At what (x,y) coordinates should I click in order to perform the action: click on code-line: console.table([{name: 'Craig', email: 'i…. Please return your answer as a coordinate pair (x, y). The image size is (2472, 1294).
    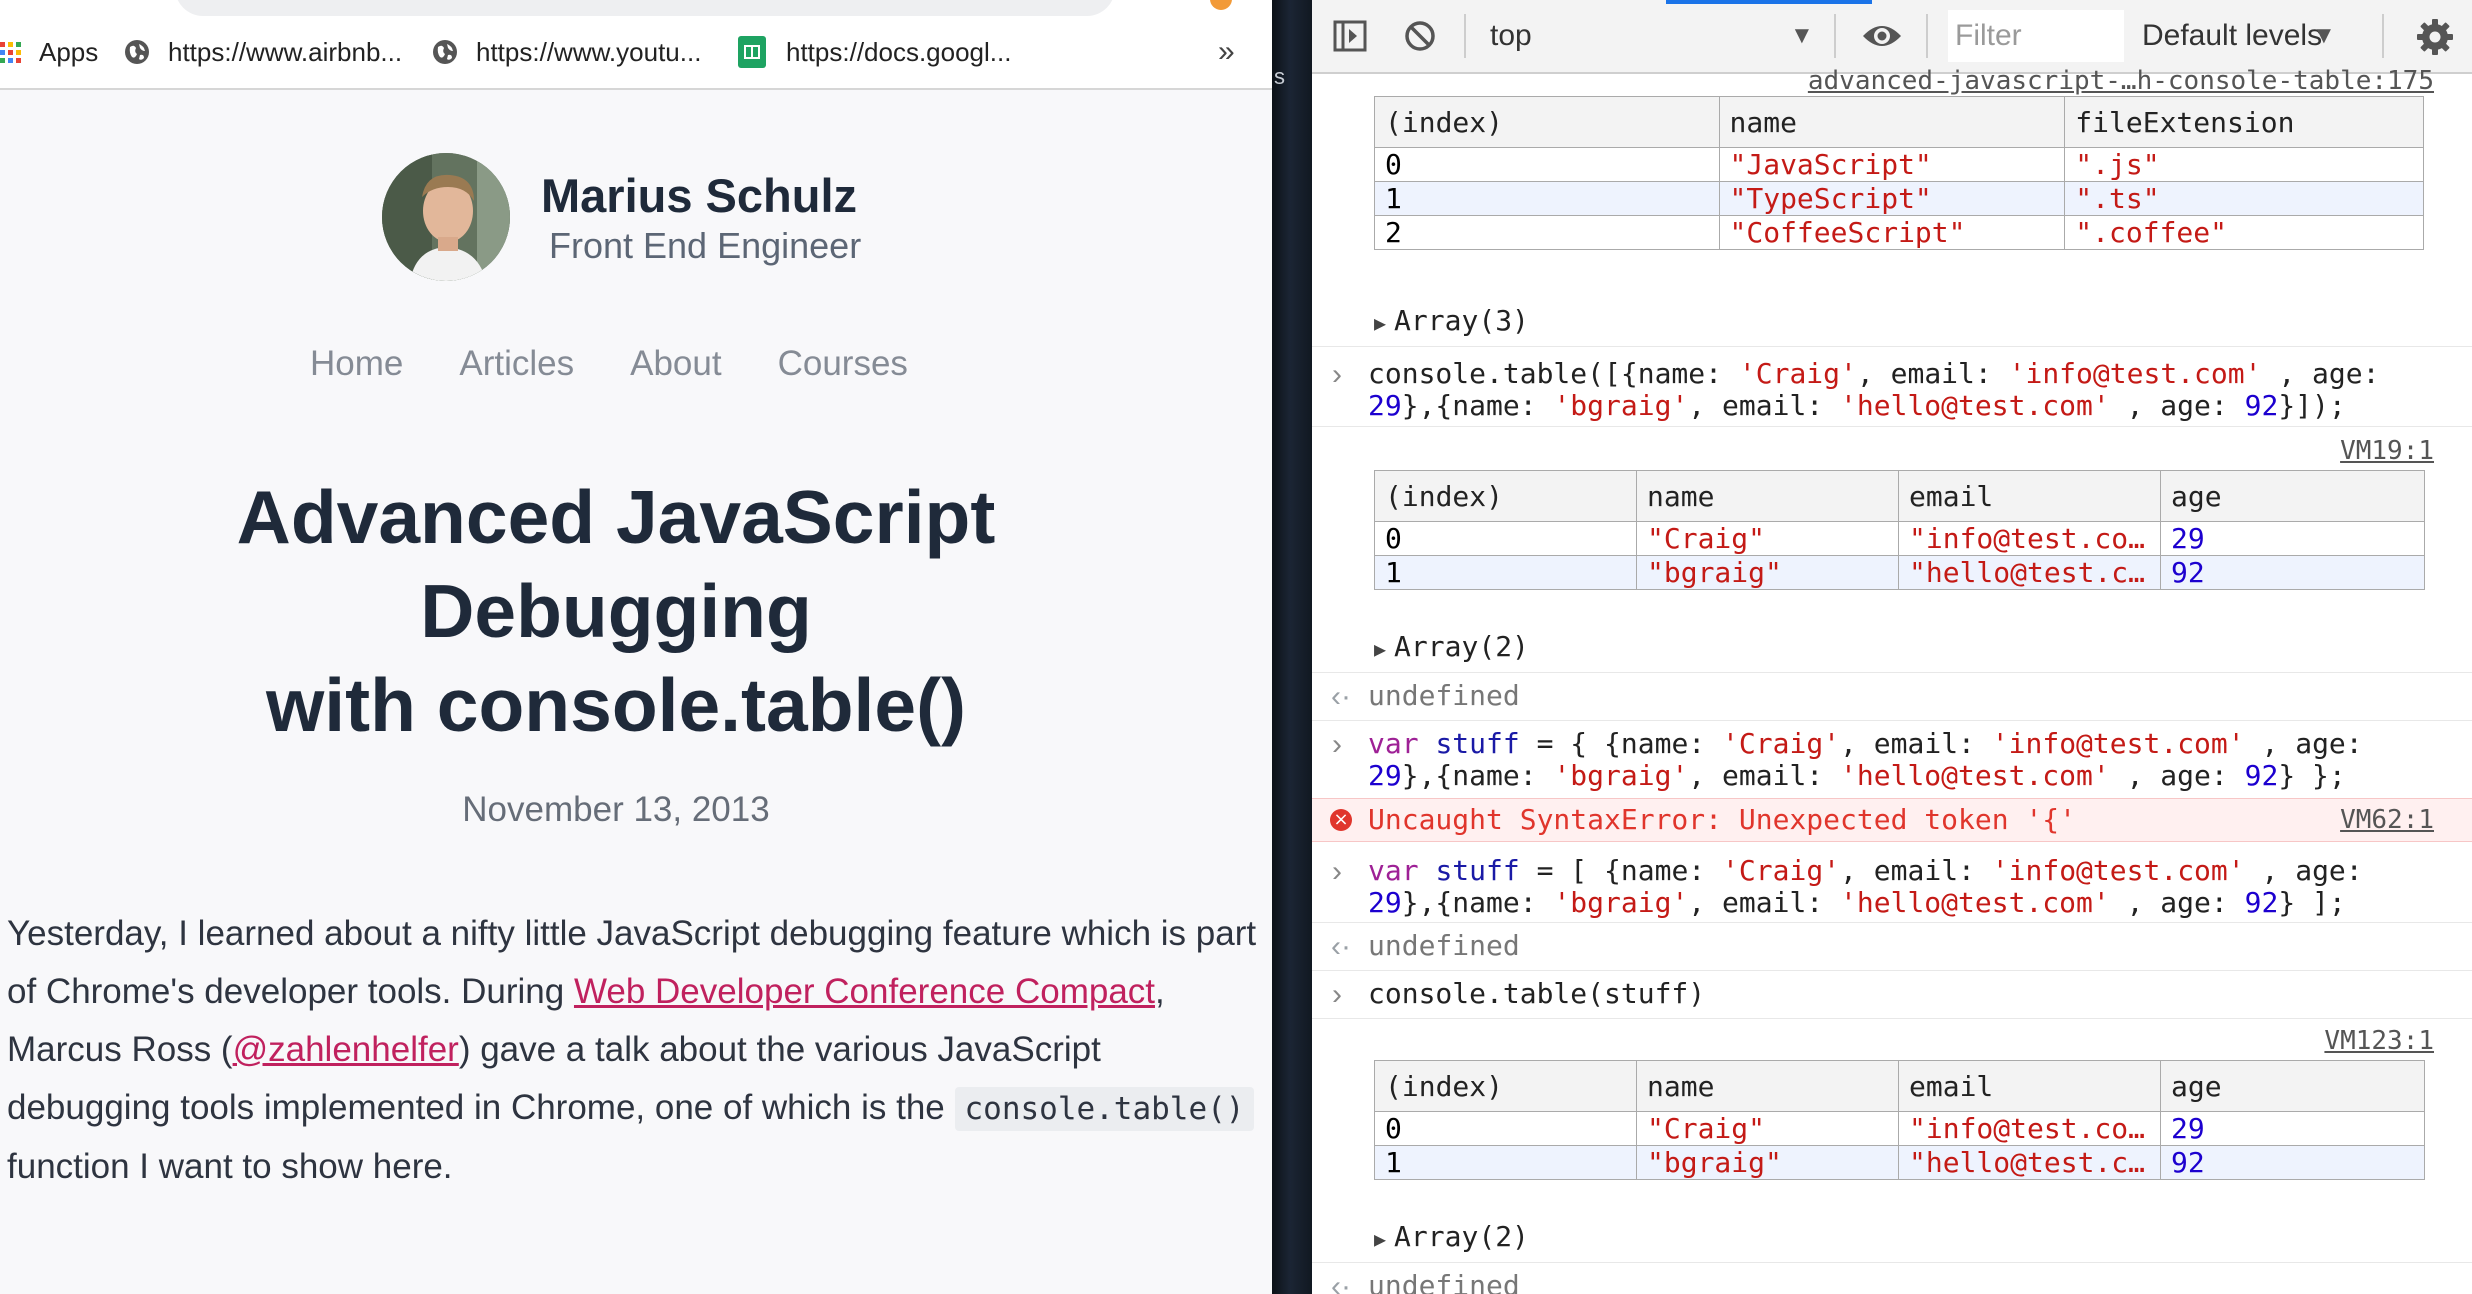
    Looking at the image, I should click on (1874, 389).